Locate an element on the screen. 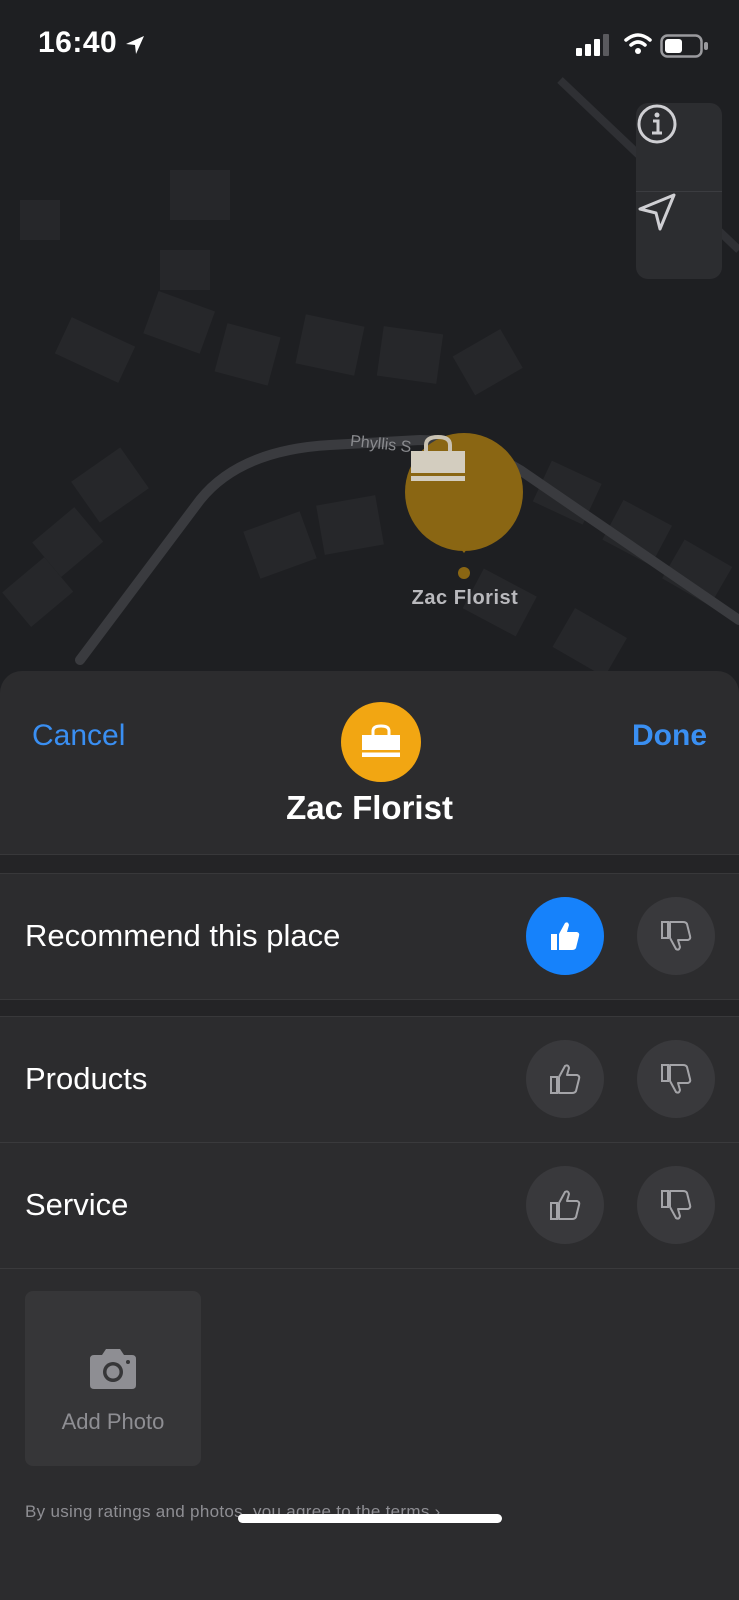 This screenshot has width=739, height=1600. rating-row-service: Service is located at coordinates (369, 1205).